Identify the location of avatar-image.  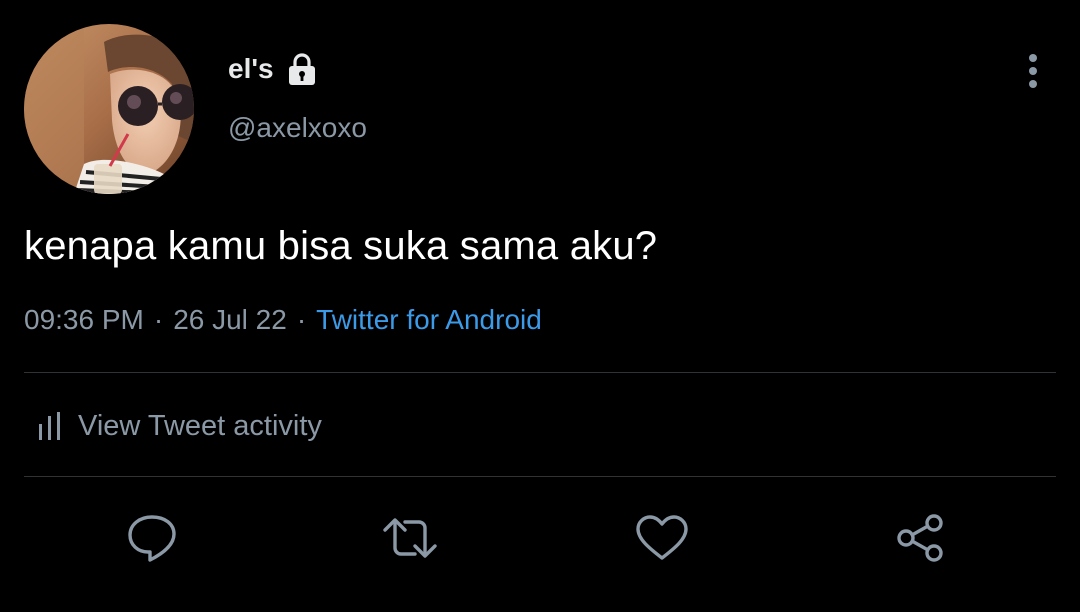
(109, 109).